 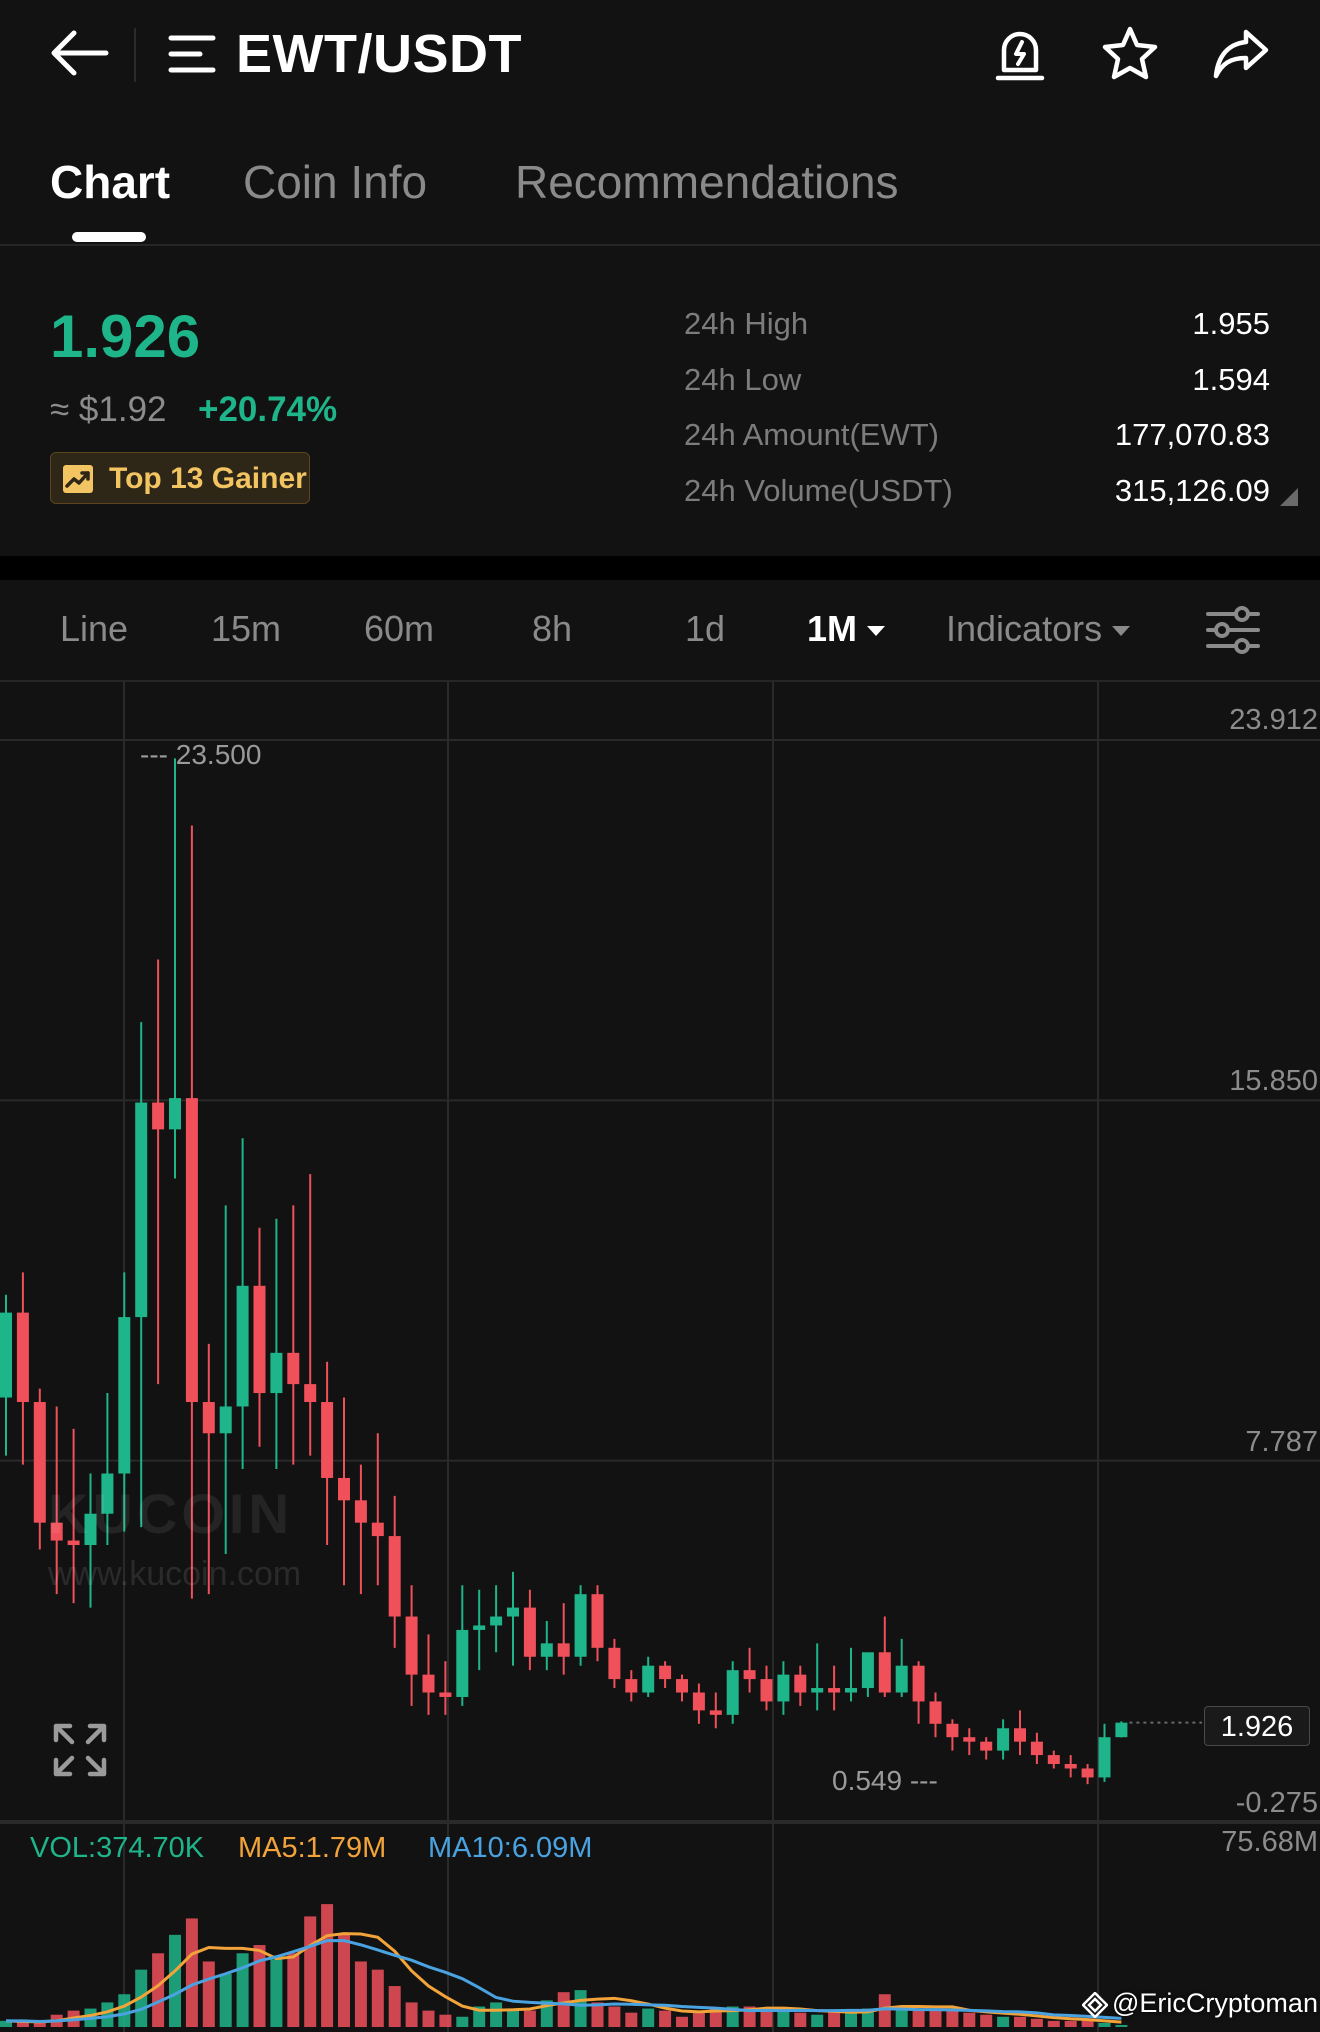 I want to click on interval-1m-dropdown: 1M, so click(x=846, y=629).